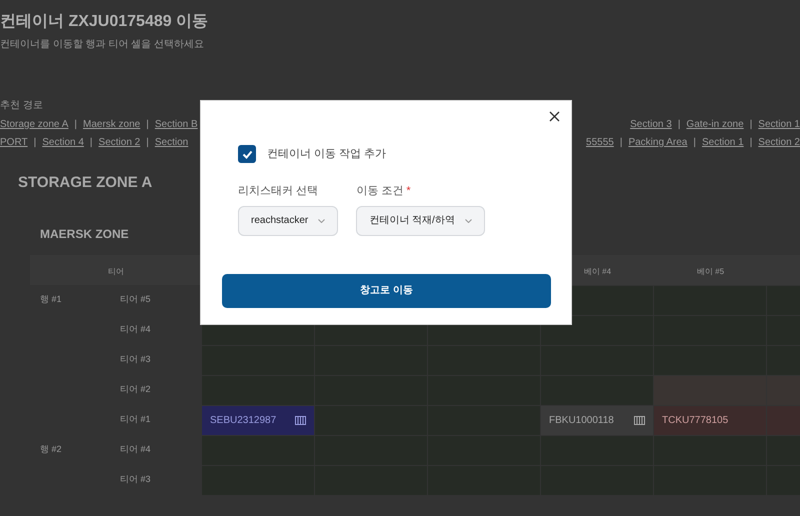 The width and height of the screenshot is (800, 516). What do you see at coordinates (420, 221) in the screenshot?
I see `select-field: 컨테이너 적재/하역` at bounding box center [420, 221].